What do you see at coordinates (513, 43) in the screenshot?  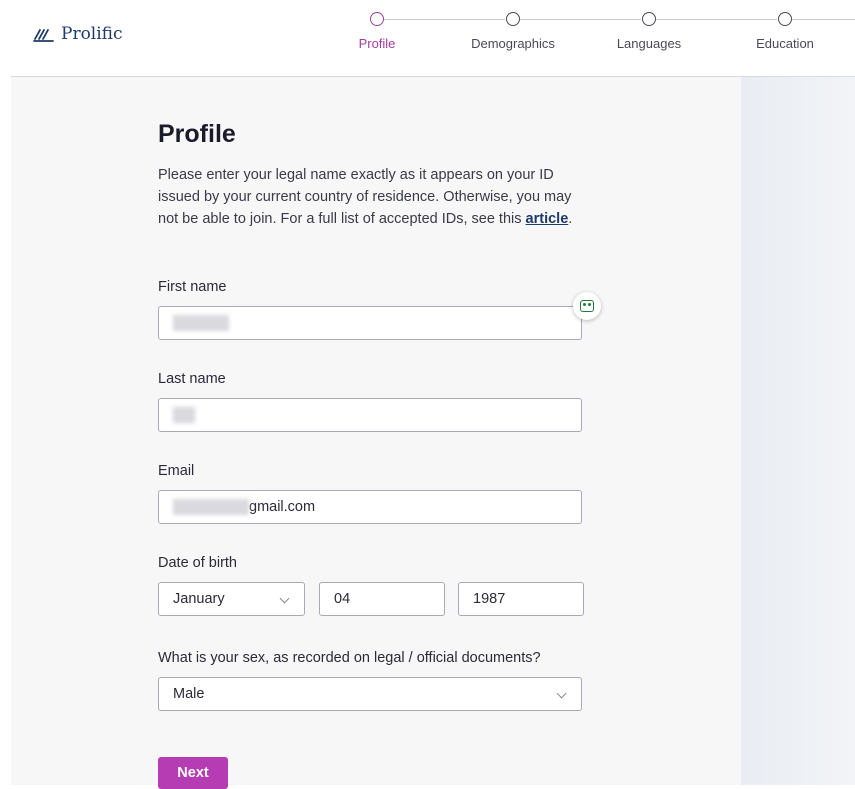 I see `step-label: Demographics` at bounding box center [513, 43].